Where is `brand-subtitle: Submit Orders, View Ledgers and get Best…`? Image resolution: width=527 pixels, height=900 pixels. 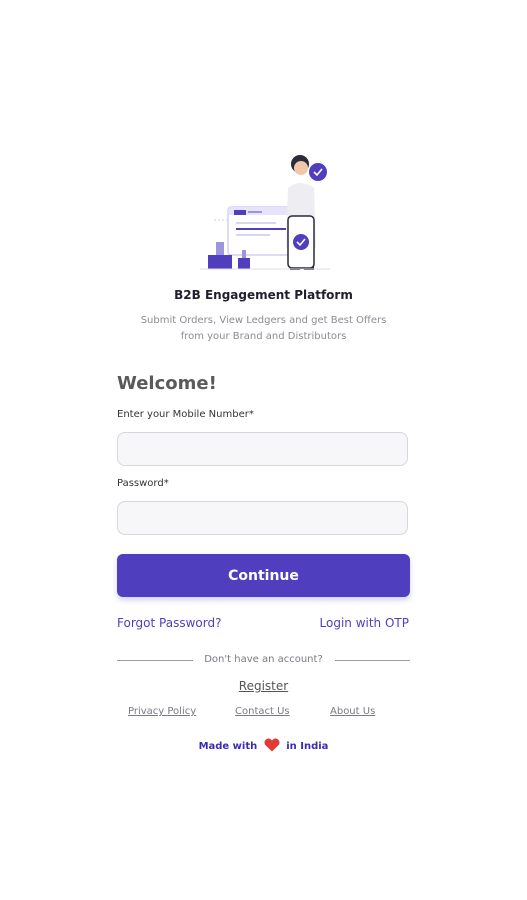 brand-subtitle: Submit Orders, View Ledgers and get Best… is located at coordinates (263, 329).